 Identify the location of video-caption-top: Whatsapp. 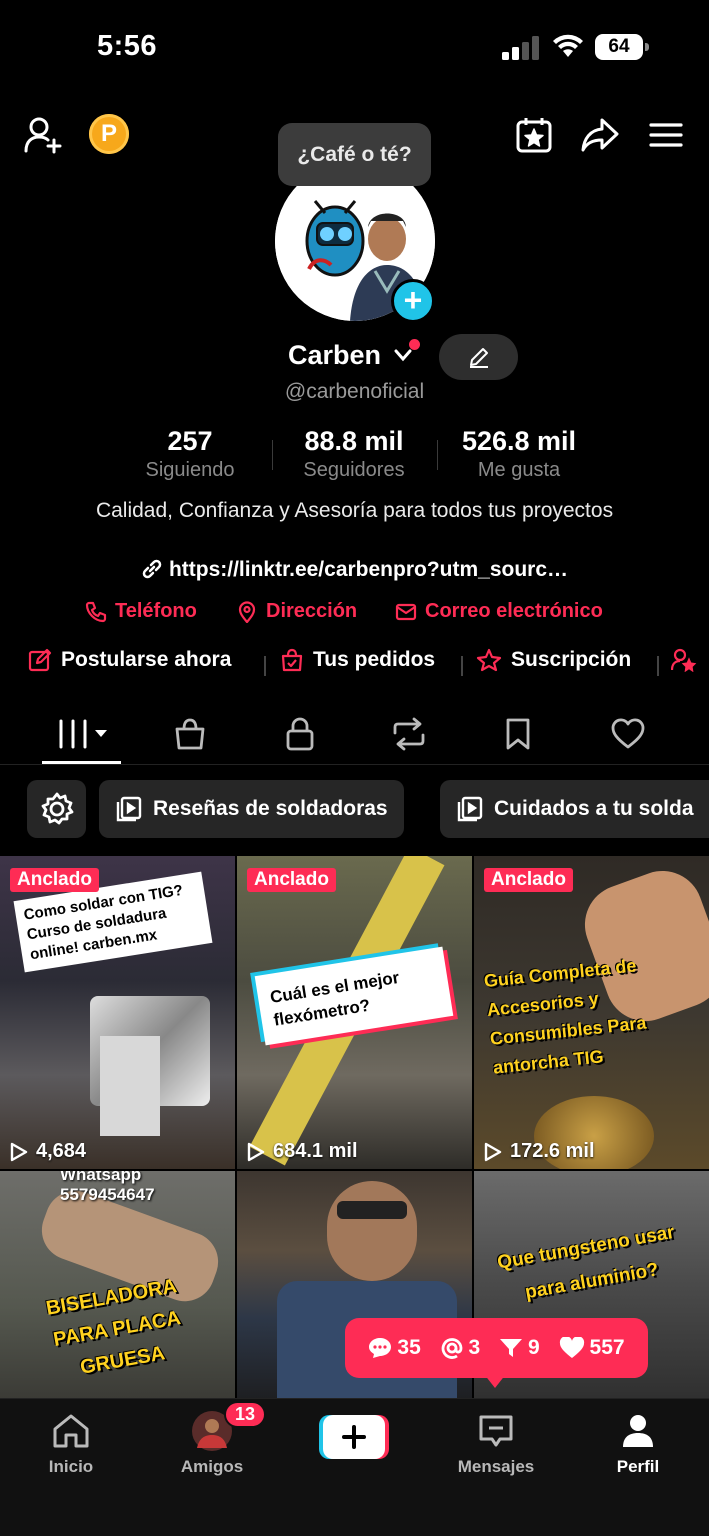
(101, 1177).